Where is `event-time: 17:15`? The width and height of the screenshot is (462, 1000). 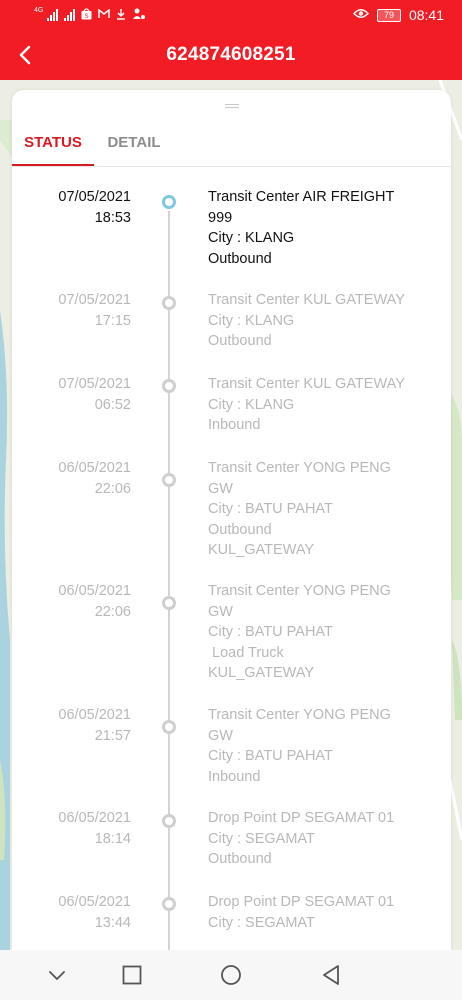 event-time: 17:15 is located at coordinates (112, 321).